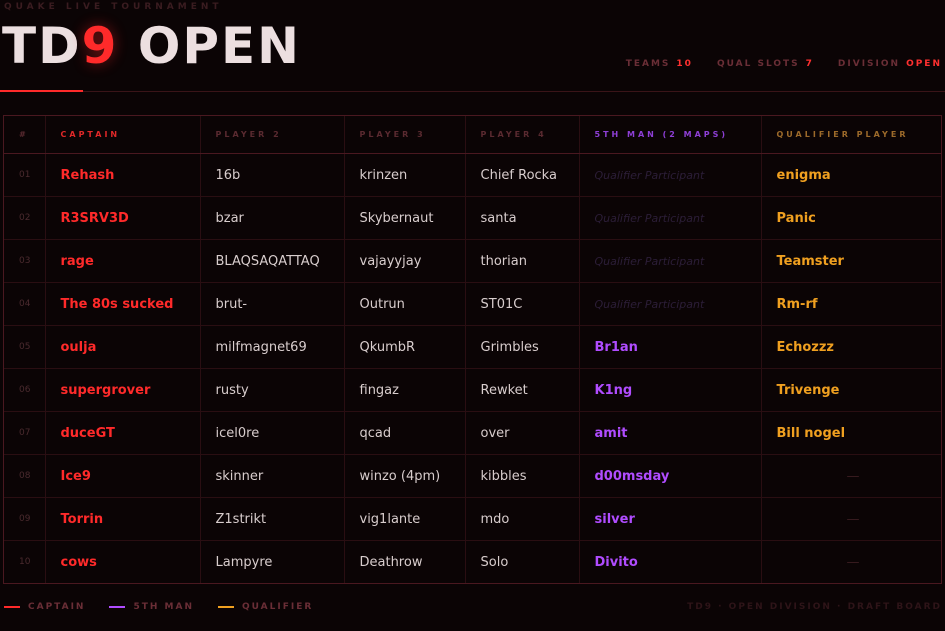  What do you see at coordinates (472, 91) in the screenshot?
I see `title-divider` at bounding box center [472, 91].